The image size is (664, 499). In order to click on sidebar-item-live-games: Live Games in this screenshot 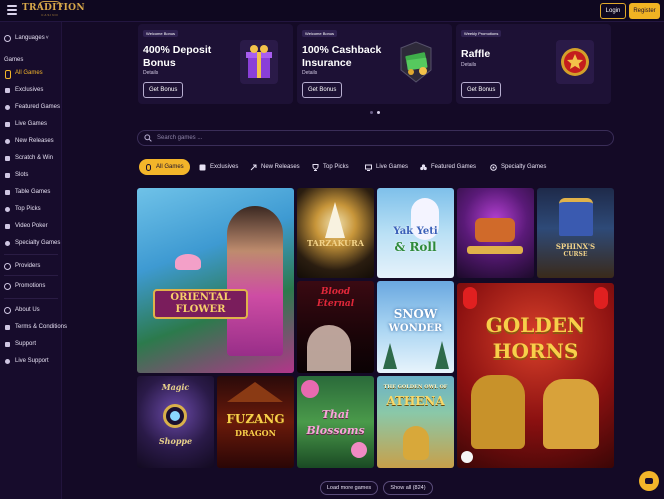, I will do `click(25, 124)`.